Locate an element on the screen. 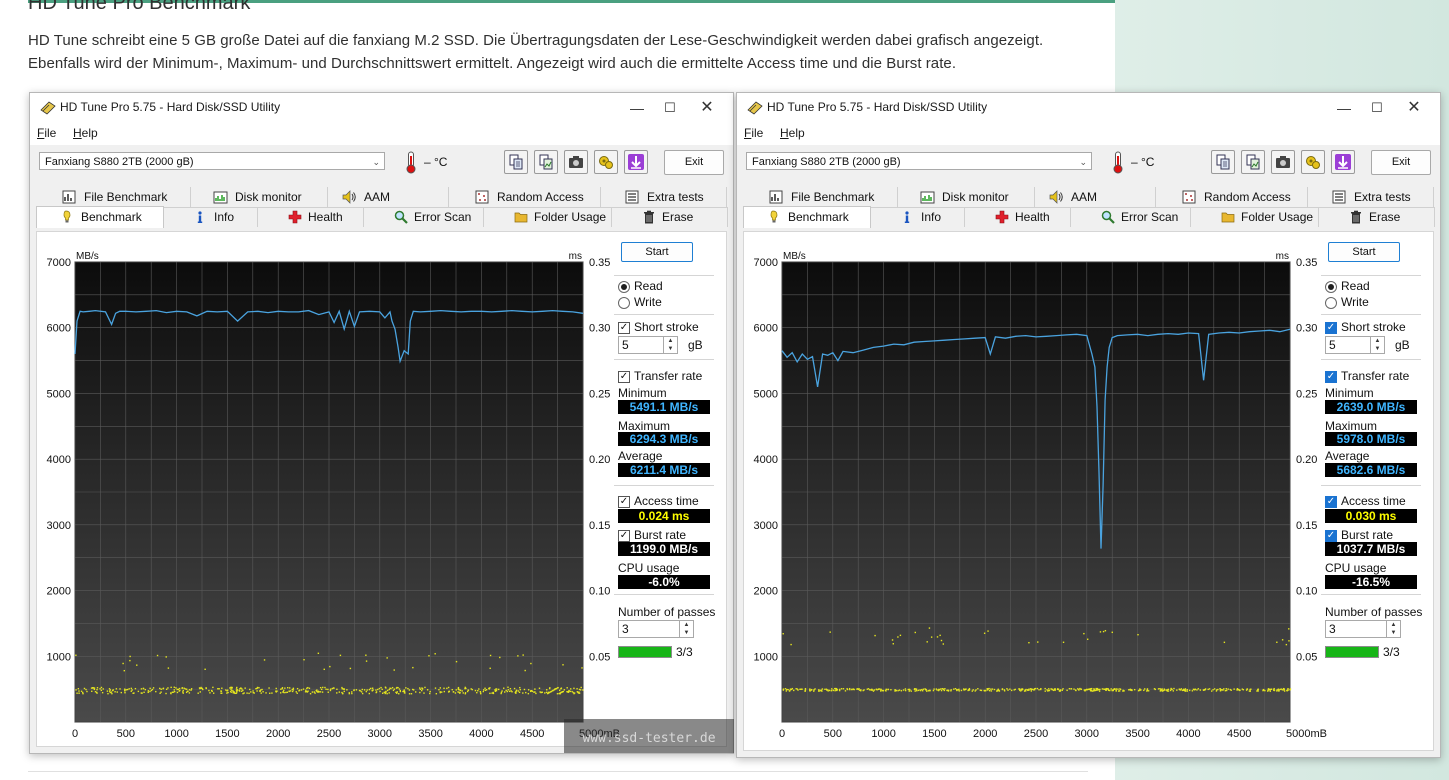 This screenshot has width=1449, height=780. y2-tick-label: 0.25 is located at coordinates (1306, 394).